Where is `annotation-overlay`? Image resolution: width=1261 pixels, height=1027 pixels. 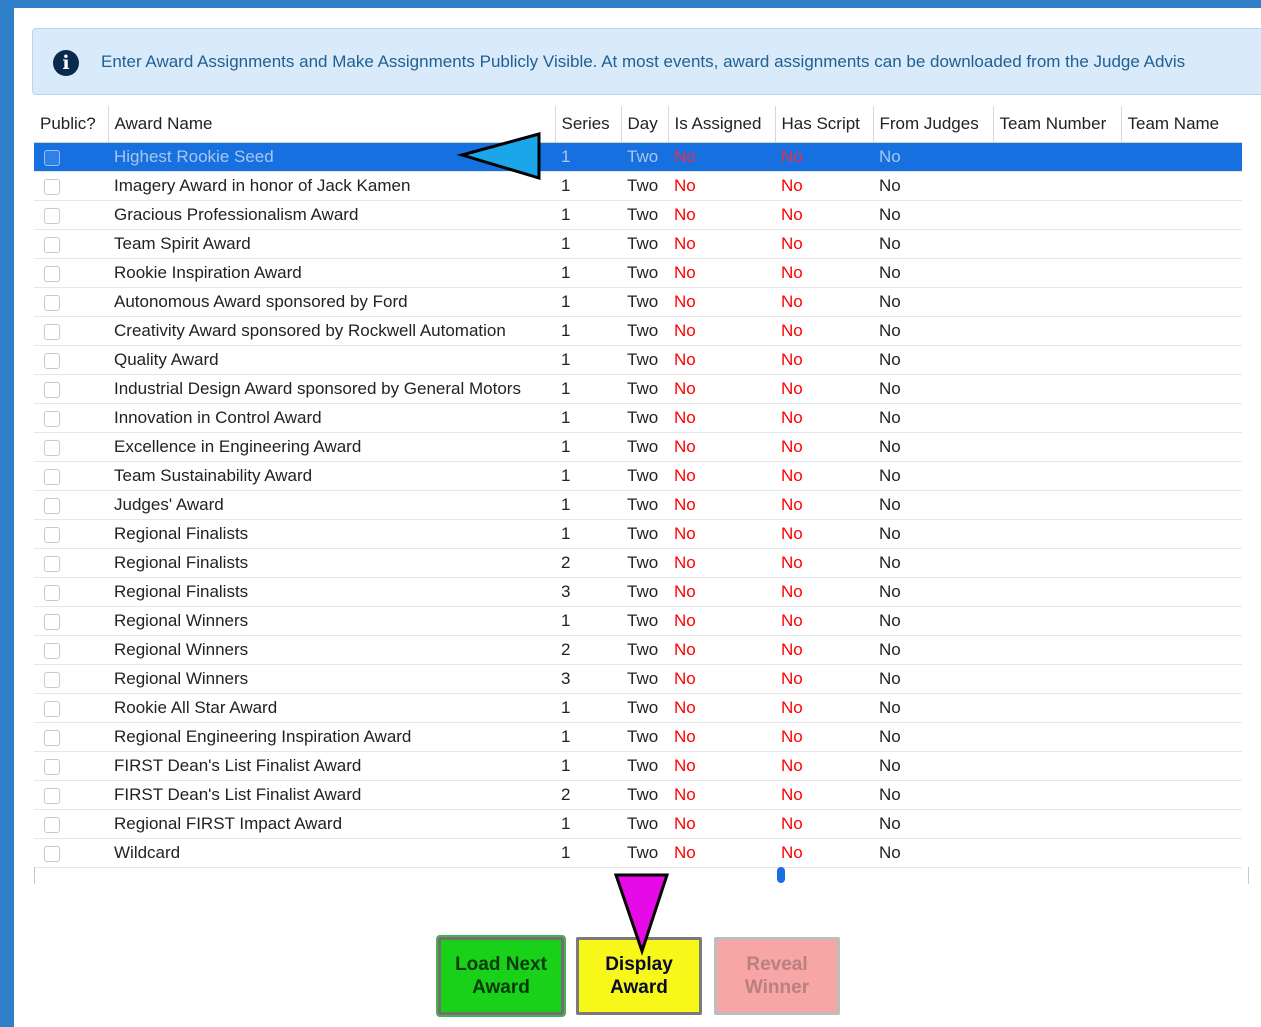 annotation-overlay is located at coordinates (563, 544).